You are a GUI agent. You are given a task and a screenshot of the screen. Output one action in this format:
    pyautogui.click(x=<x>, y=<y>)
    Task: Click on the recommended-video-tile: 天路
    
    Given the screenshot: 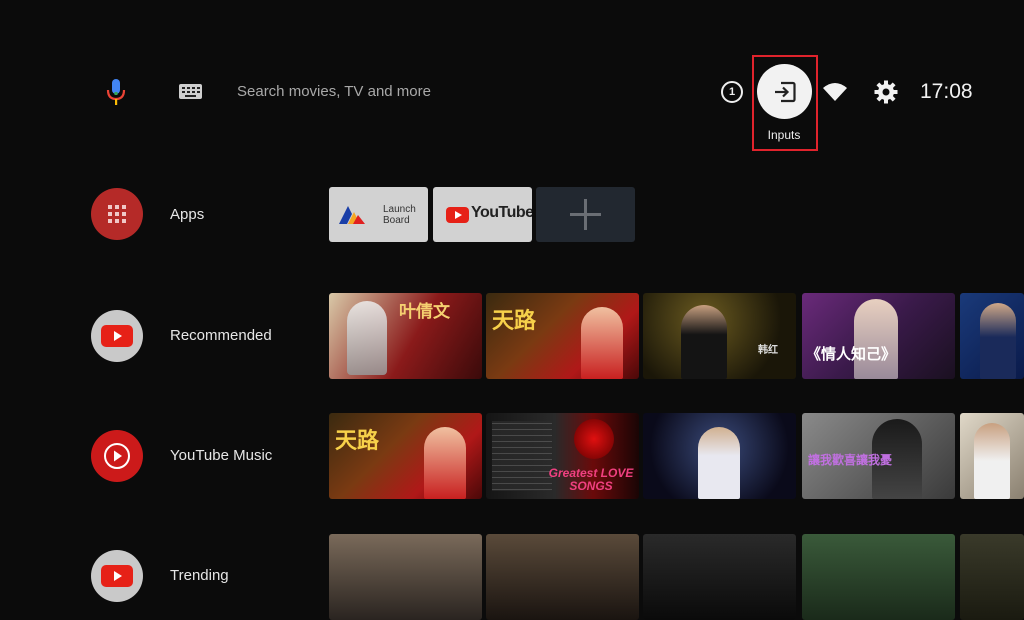 What is the action you would take?
    pyautogui.click(x=562, y=336)
    